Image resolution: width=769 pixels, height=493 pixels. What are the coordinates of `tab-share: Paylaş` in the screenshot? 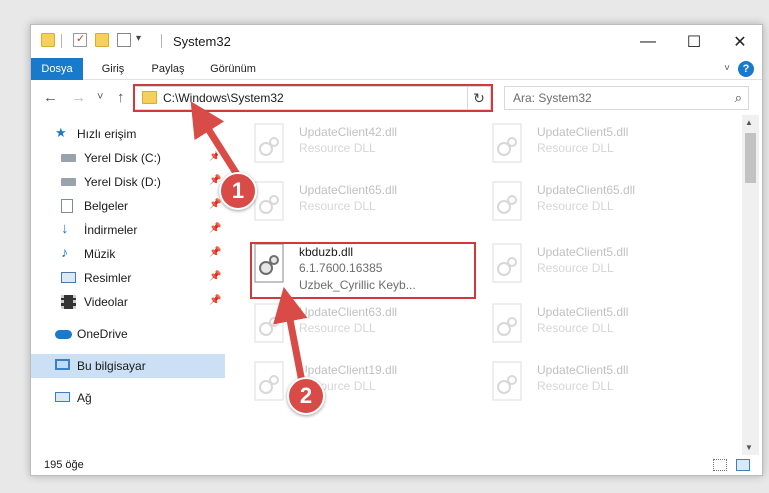 It's located at (168, 69).